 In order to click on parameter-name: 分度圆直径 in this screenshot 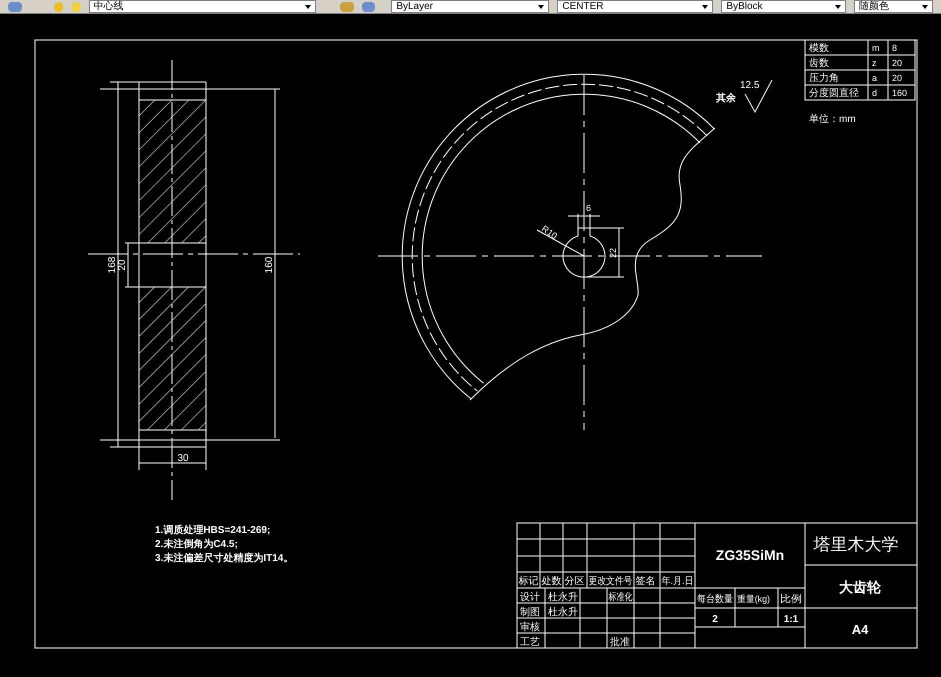, I will do `click(834, 93)`.